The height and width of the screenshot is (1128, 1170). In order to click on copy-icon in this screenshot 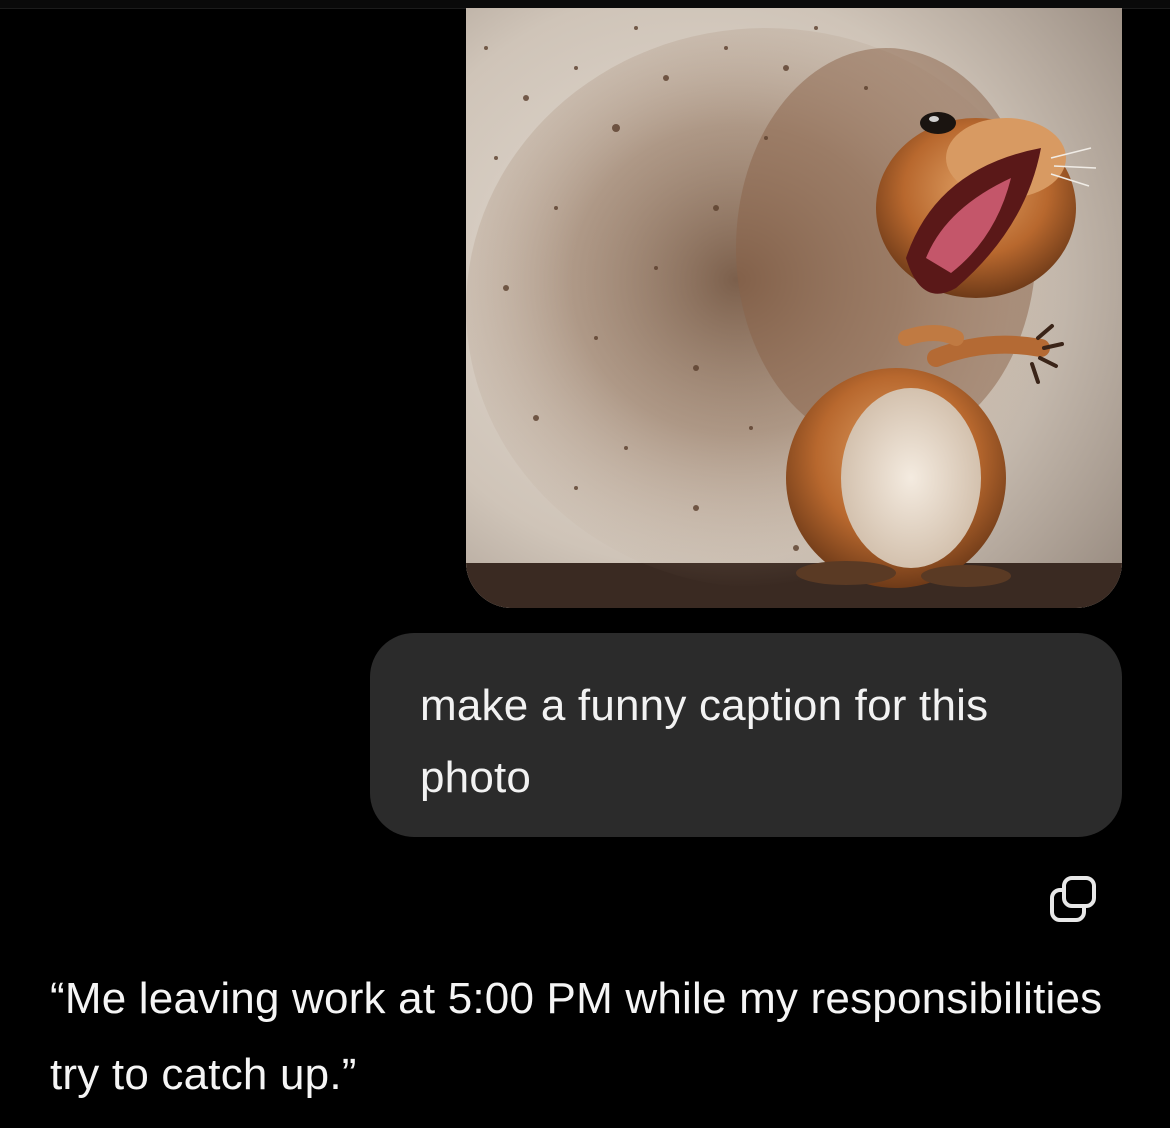, I will do `click(1073, 899)`.